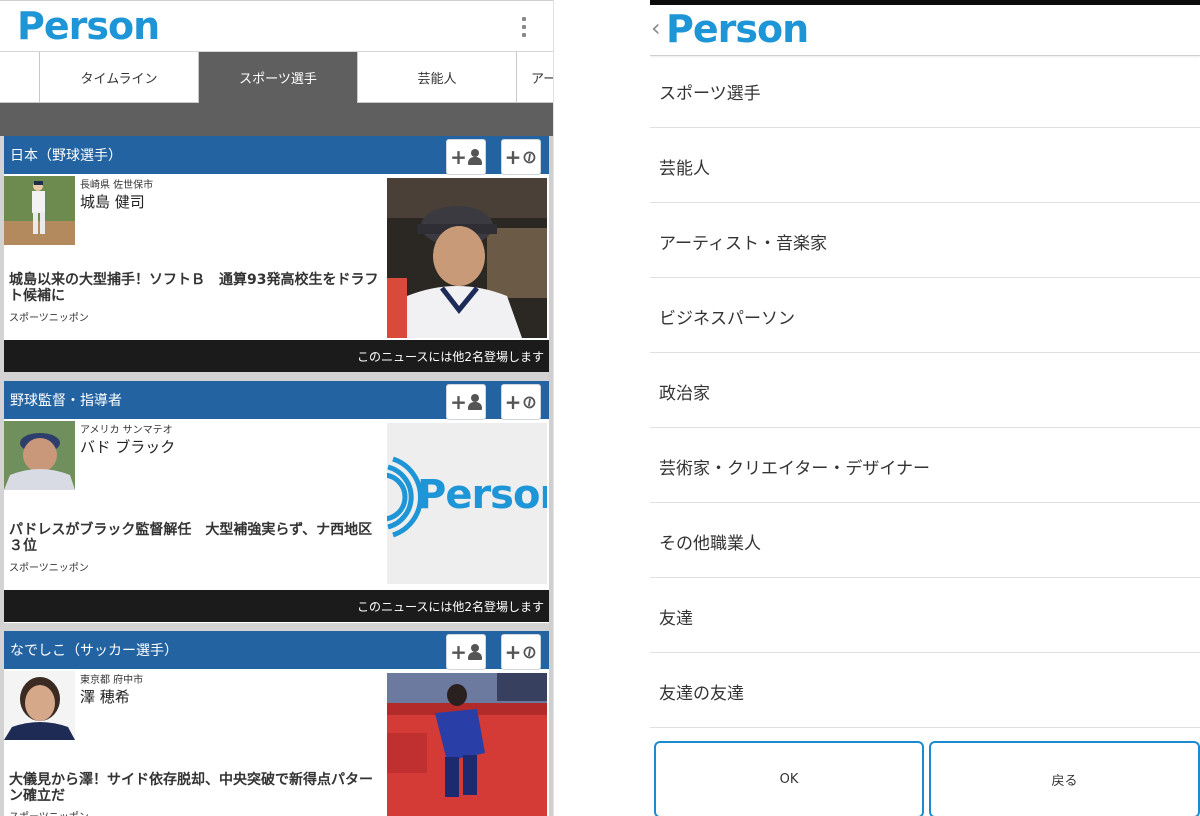 The width and height of the screenshot is (1200, 816). What do you see at coordinates (925, 390) in the screenshot?
I see `menu-item-politicians: 政治家` at bounding box center [925, 390].